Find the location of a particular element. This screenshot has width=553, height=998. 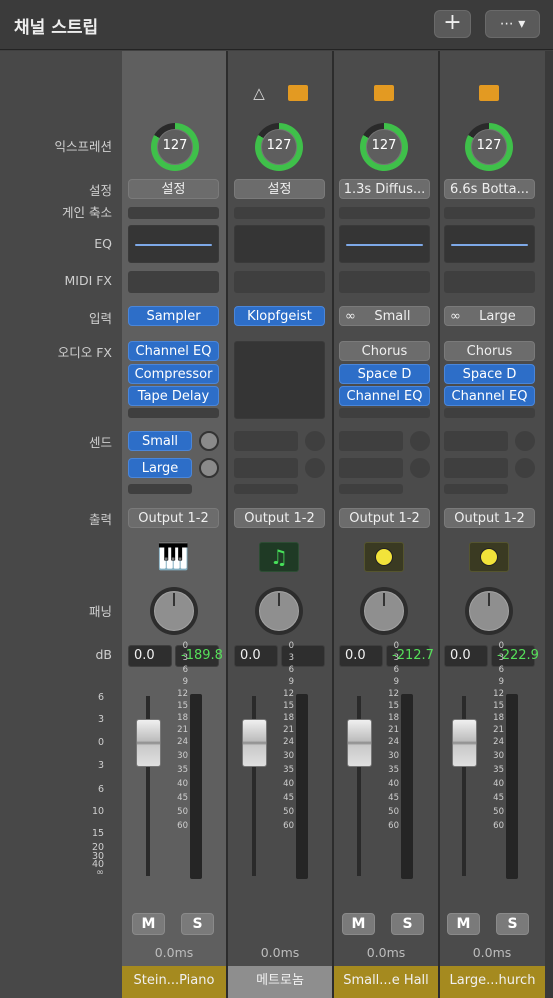

input-slot: ∞ Large is located at coordinates (489, 316).